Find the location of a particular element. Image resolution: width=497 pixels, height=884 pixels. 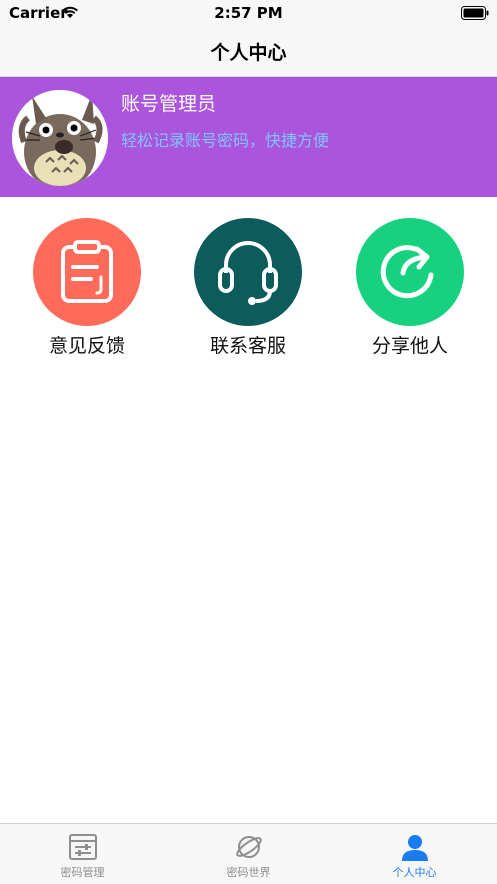

account-name: 账号管理员 is located at coordinates (169, 104).